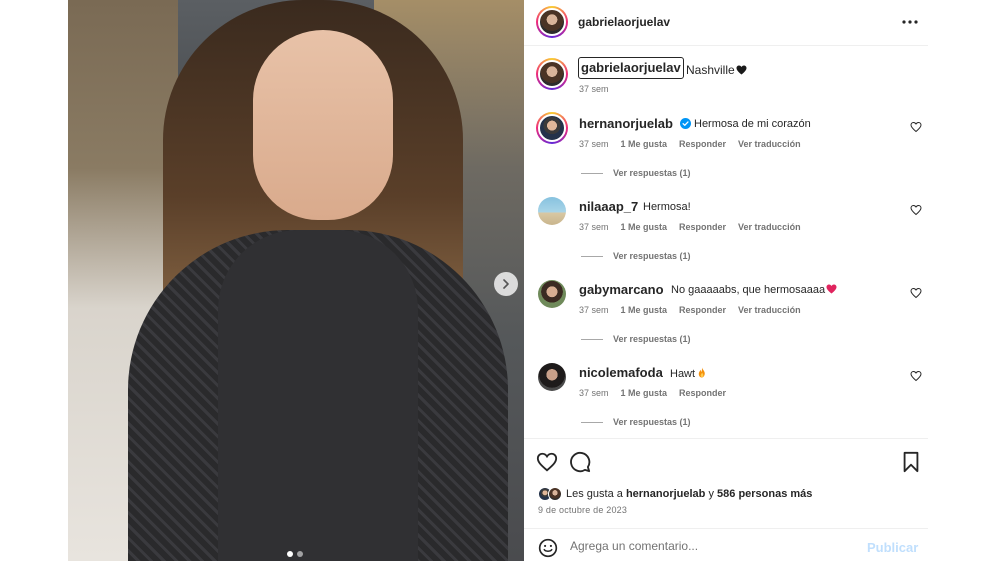 This screenshot has height=561, width=984. Describe the element at coordinates (582, 510) in the screenshot. I see `post-date: 9 de octubre de 2023` at that location.